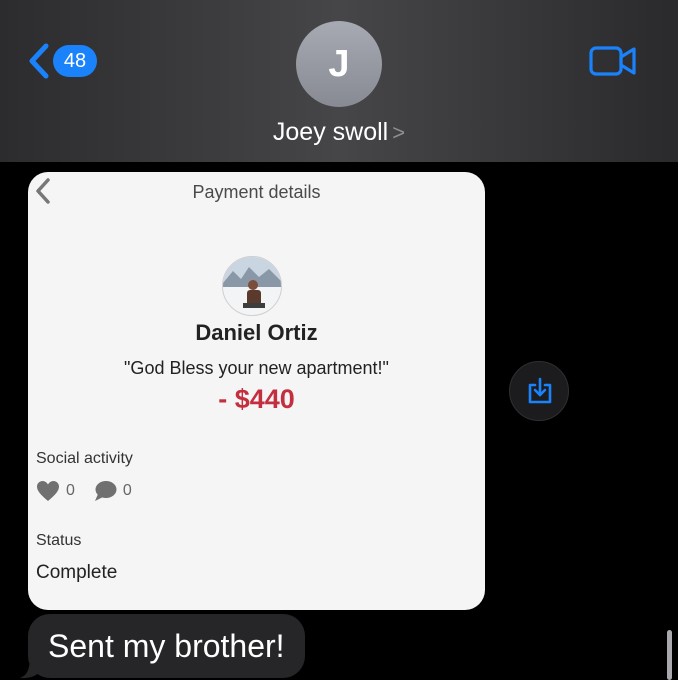  What do you see at coordinates (613, 61) in the screenshot?
I see `video-camera-icon` at bounding box center [613, 61].